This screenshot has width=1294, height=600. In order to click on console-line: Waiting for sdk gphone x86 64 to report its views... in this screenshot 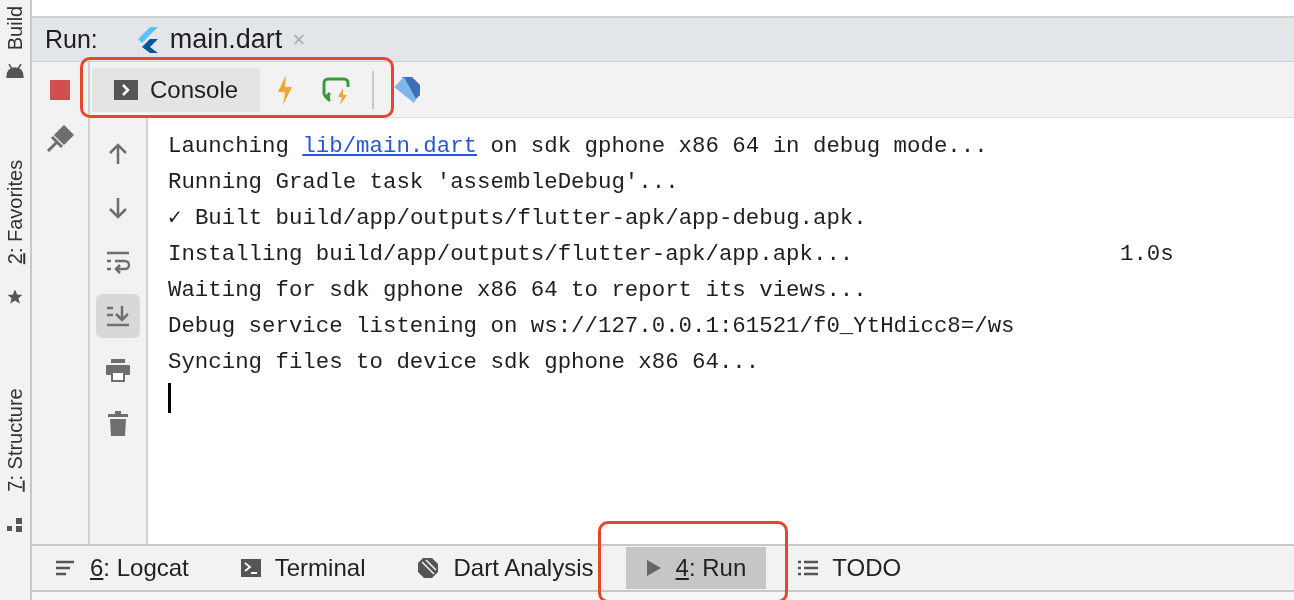, I will do `click(517, 291)`.